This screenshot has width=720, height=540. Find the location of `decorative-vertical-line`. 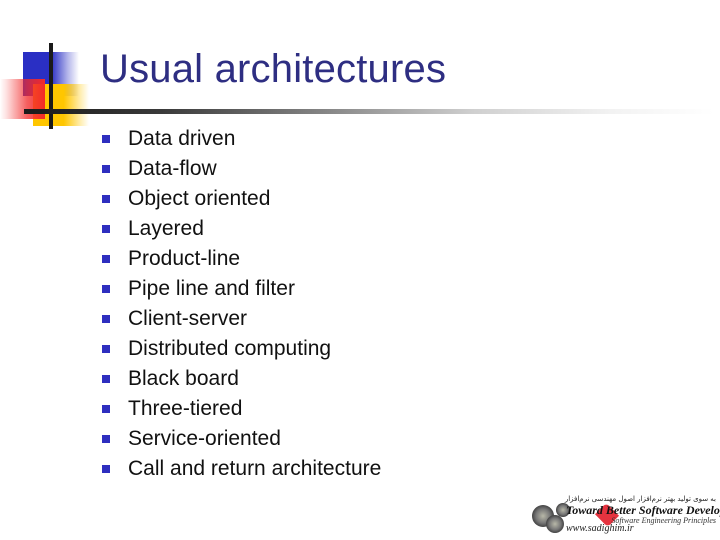

decorative-vertical-line is located at coordinates (51, 86).